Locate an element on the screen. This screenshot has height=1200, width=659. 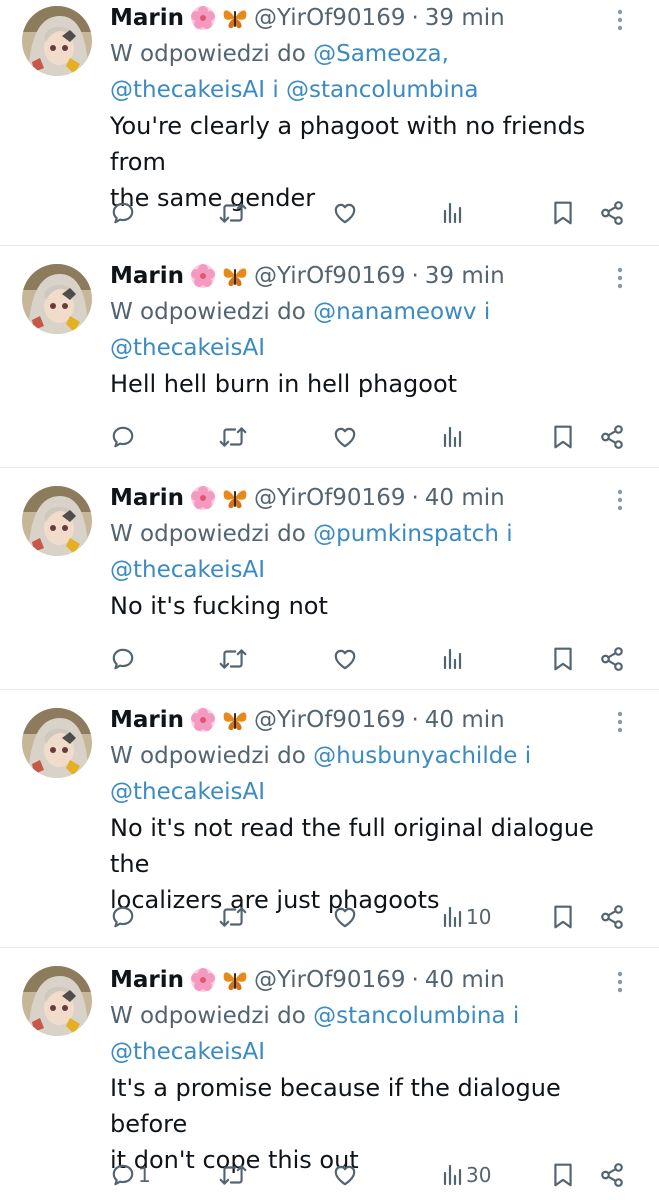
reply-count: 1 is located at coordinates (144, 1175).